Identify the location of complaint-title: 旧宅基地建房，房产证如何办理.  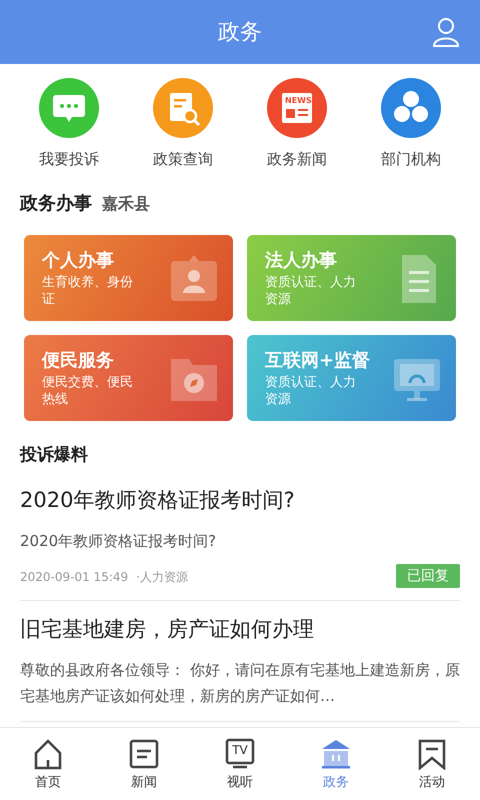
(240, 629).